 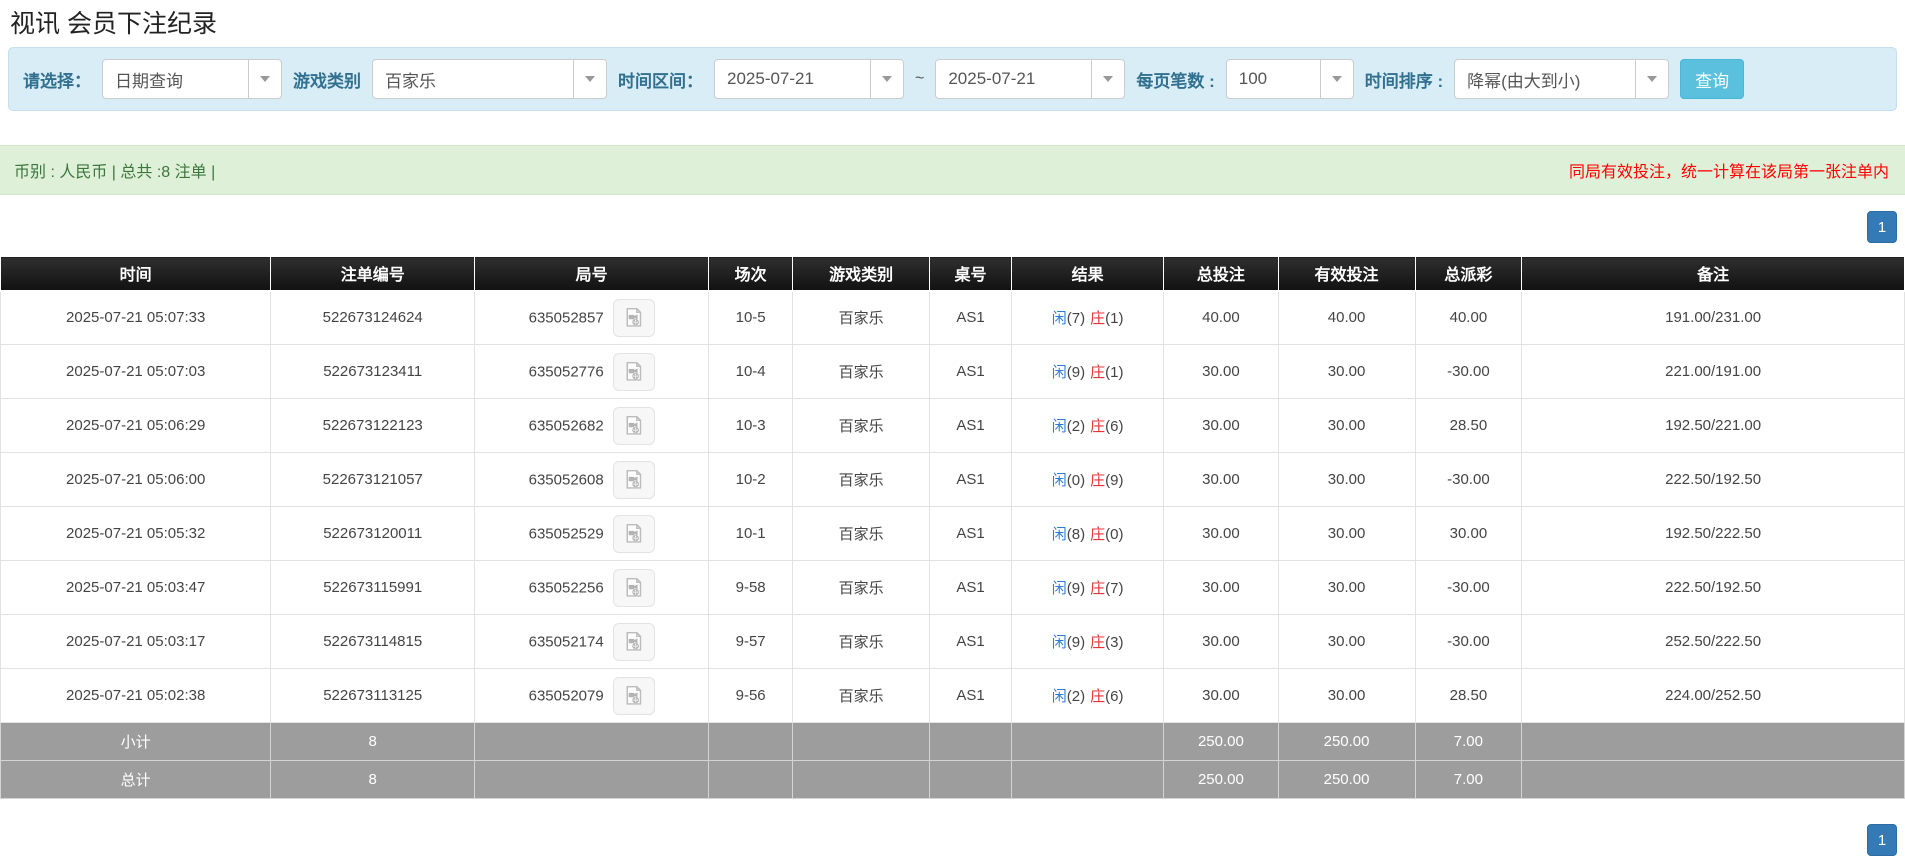 What do you see at coordinates (861, 274) in the screenshot?
I see `header-game-type: 游戏类别` at bounding box center [861, 274].